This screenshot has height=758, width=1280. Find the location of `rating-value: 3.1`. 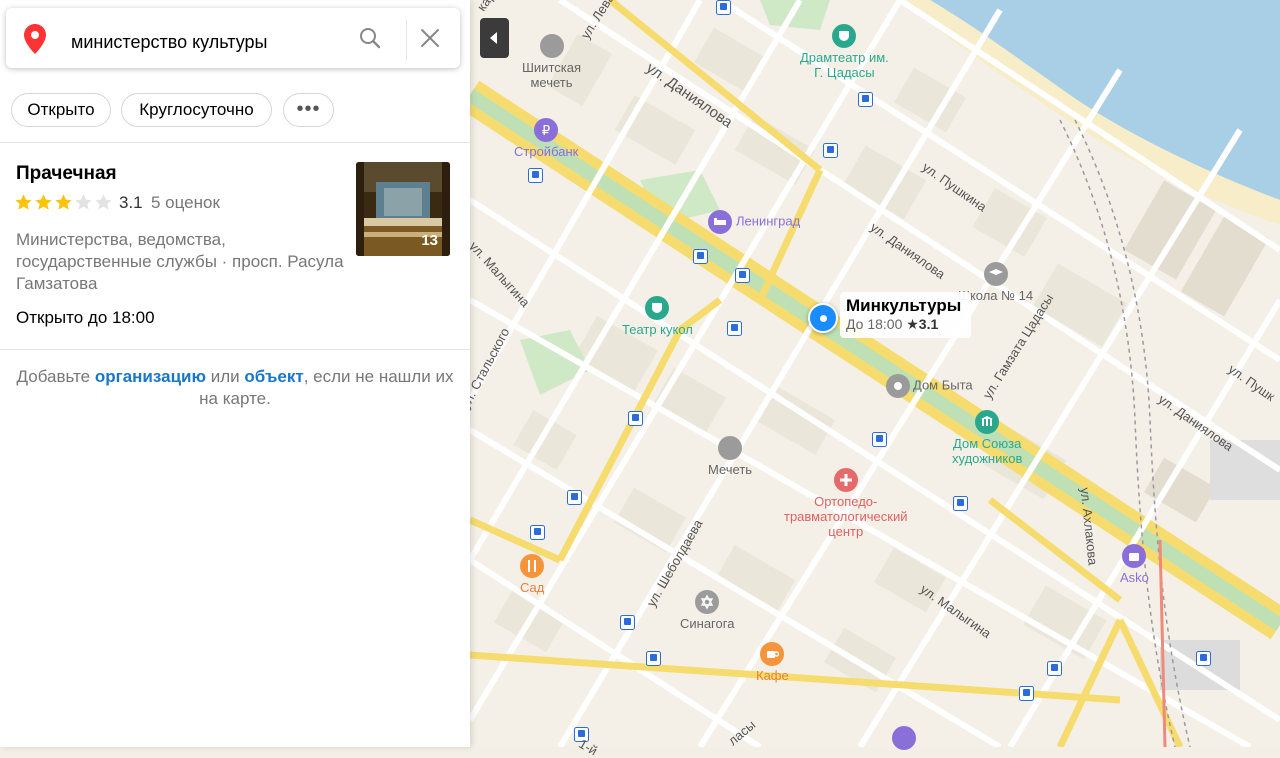

rating-value: 3.1 is located at coordinates (131, 202).